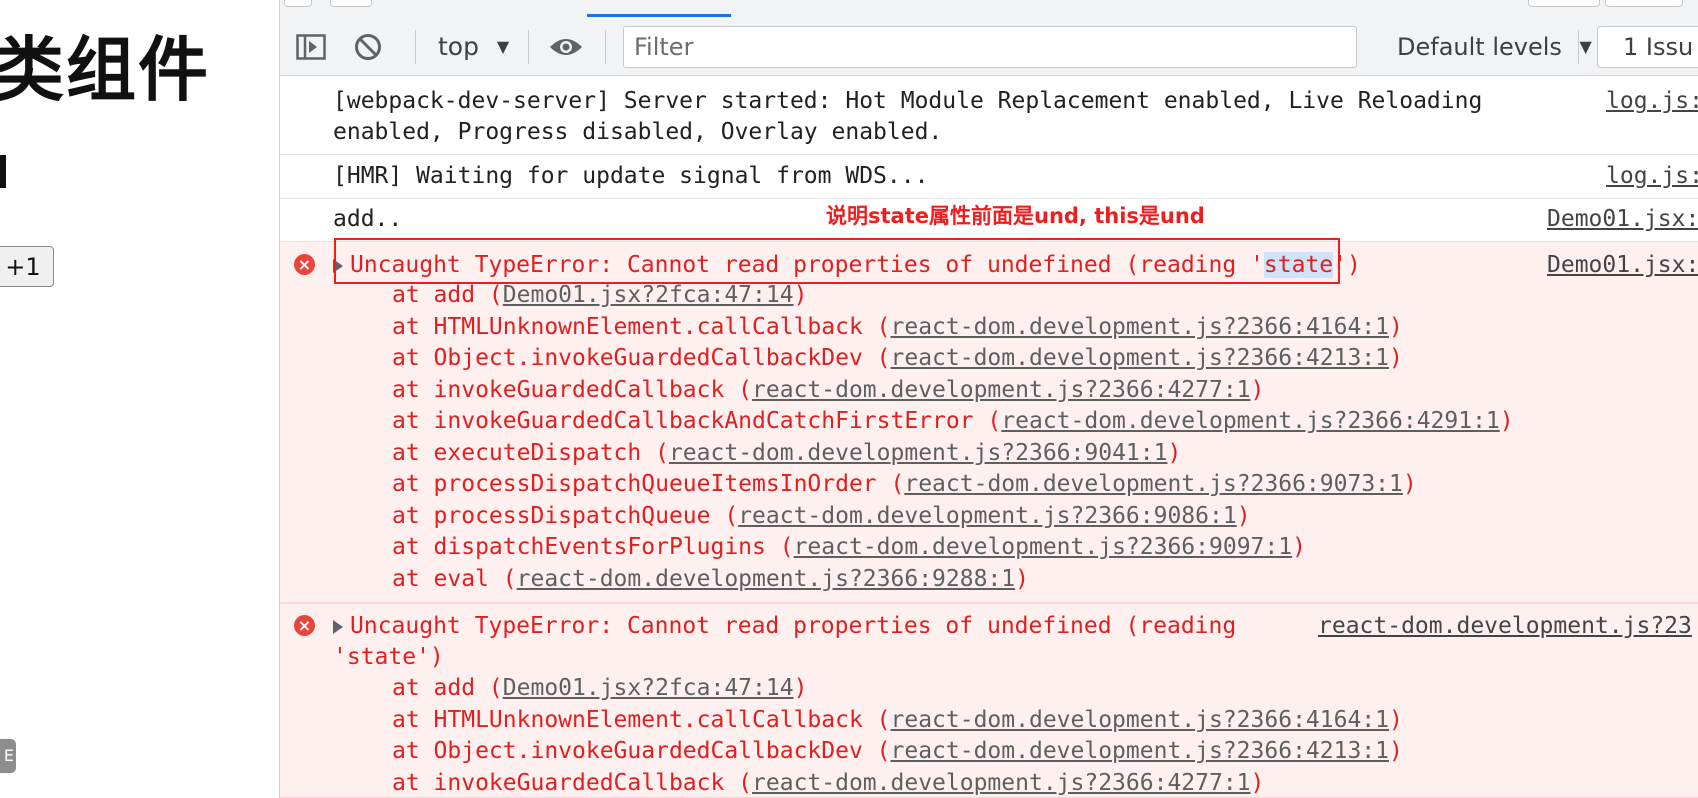  I want to click on stack-frame-function: at invokeGuardedCallback (, so click(572, 389).